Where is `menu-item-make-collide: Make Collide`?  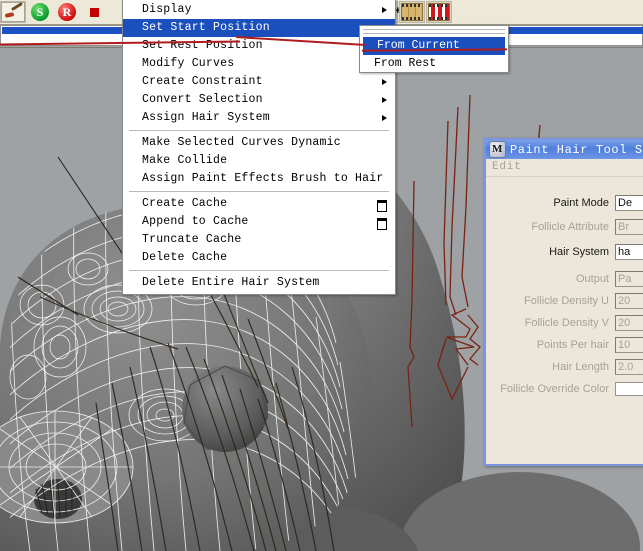 menu-item-make-collide: Make Collide is located at coordinates (259, 161).